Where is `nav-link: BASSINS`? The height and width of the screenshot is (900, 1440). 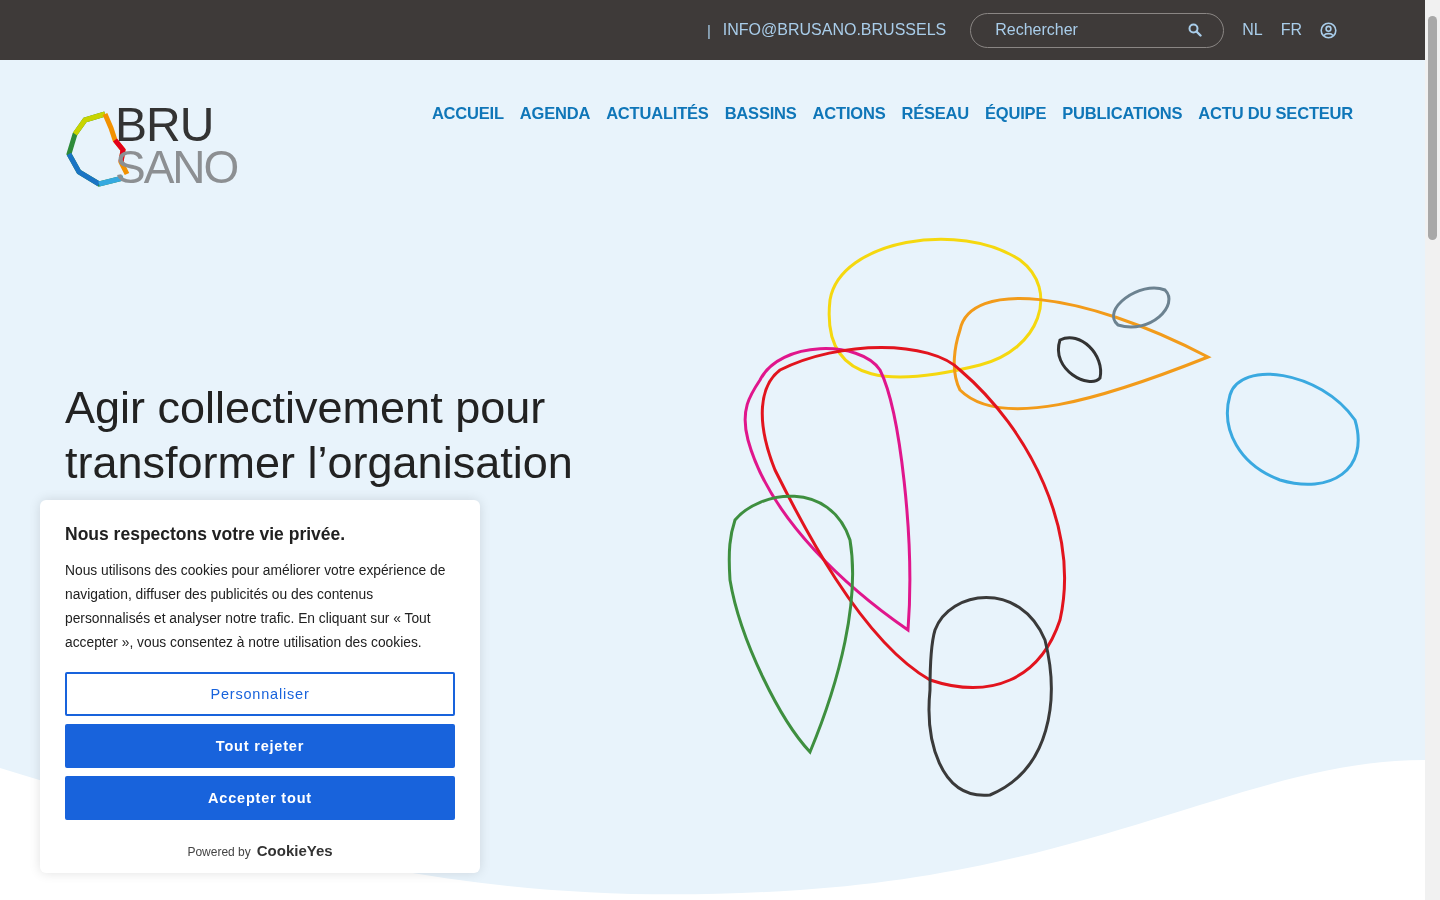 nav-link: BASSINS is located at coordinates (760, 149).